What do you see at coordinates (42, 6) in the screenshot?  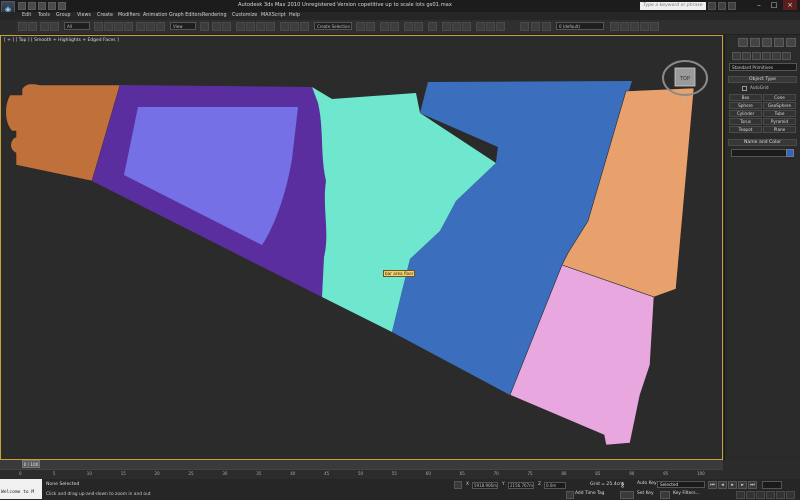 I see `save-file-icon` at bounding box center [42, 6].